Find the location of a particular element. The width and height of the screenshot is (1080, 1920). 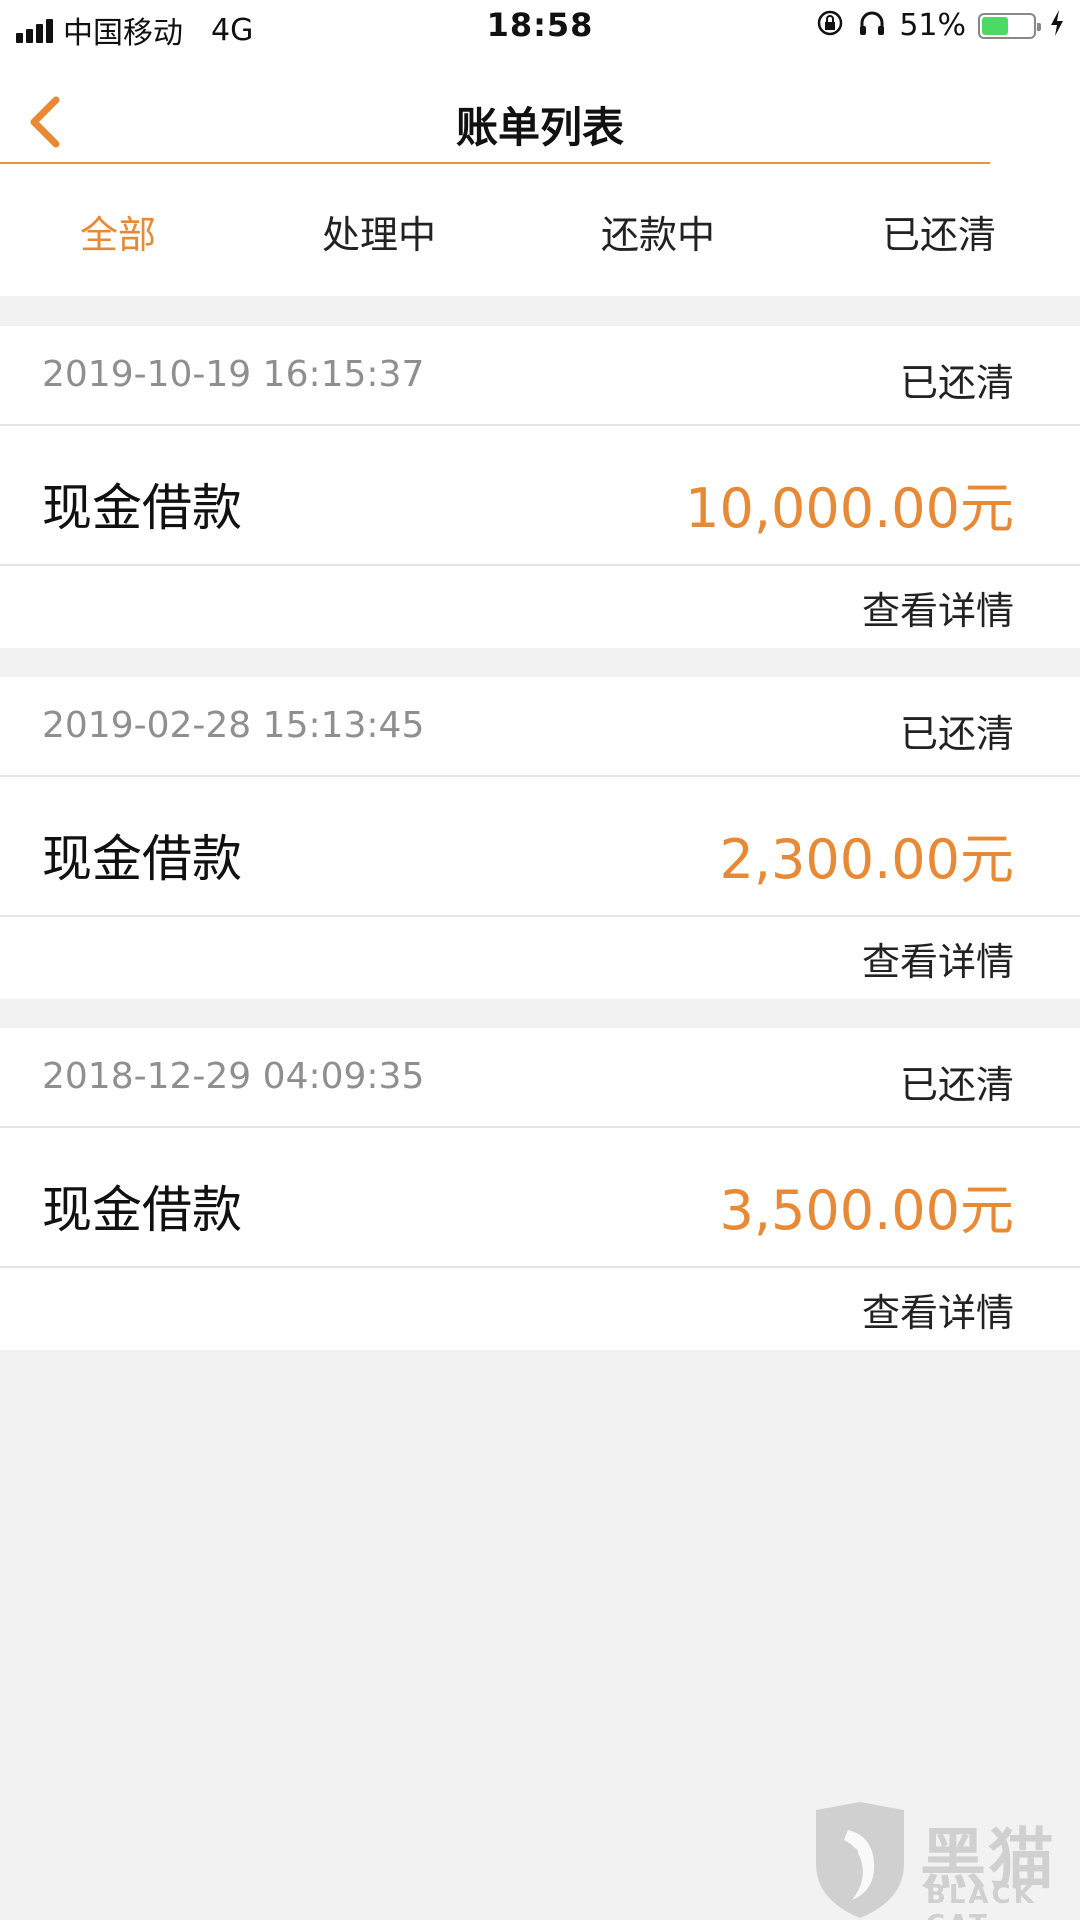

tab-paid-off: 已还清 is located at coordinates (939, 231).